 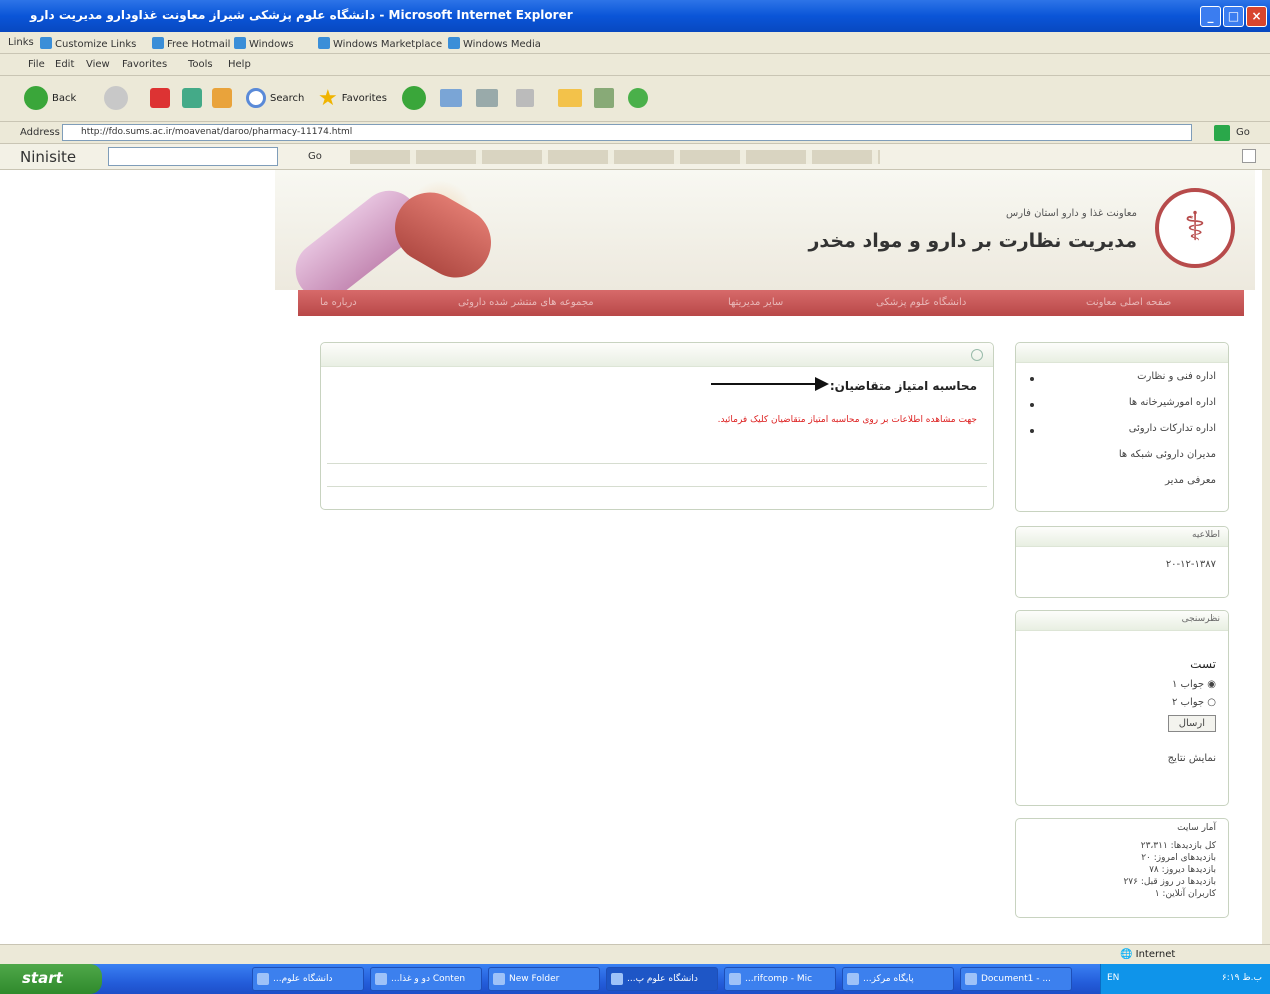 I want to click on task-label: ...دانشگاه علوم پ, so click(x=662, y=979).